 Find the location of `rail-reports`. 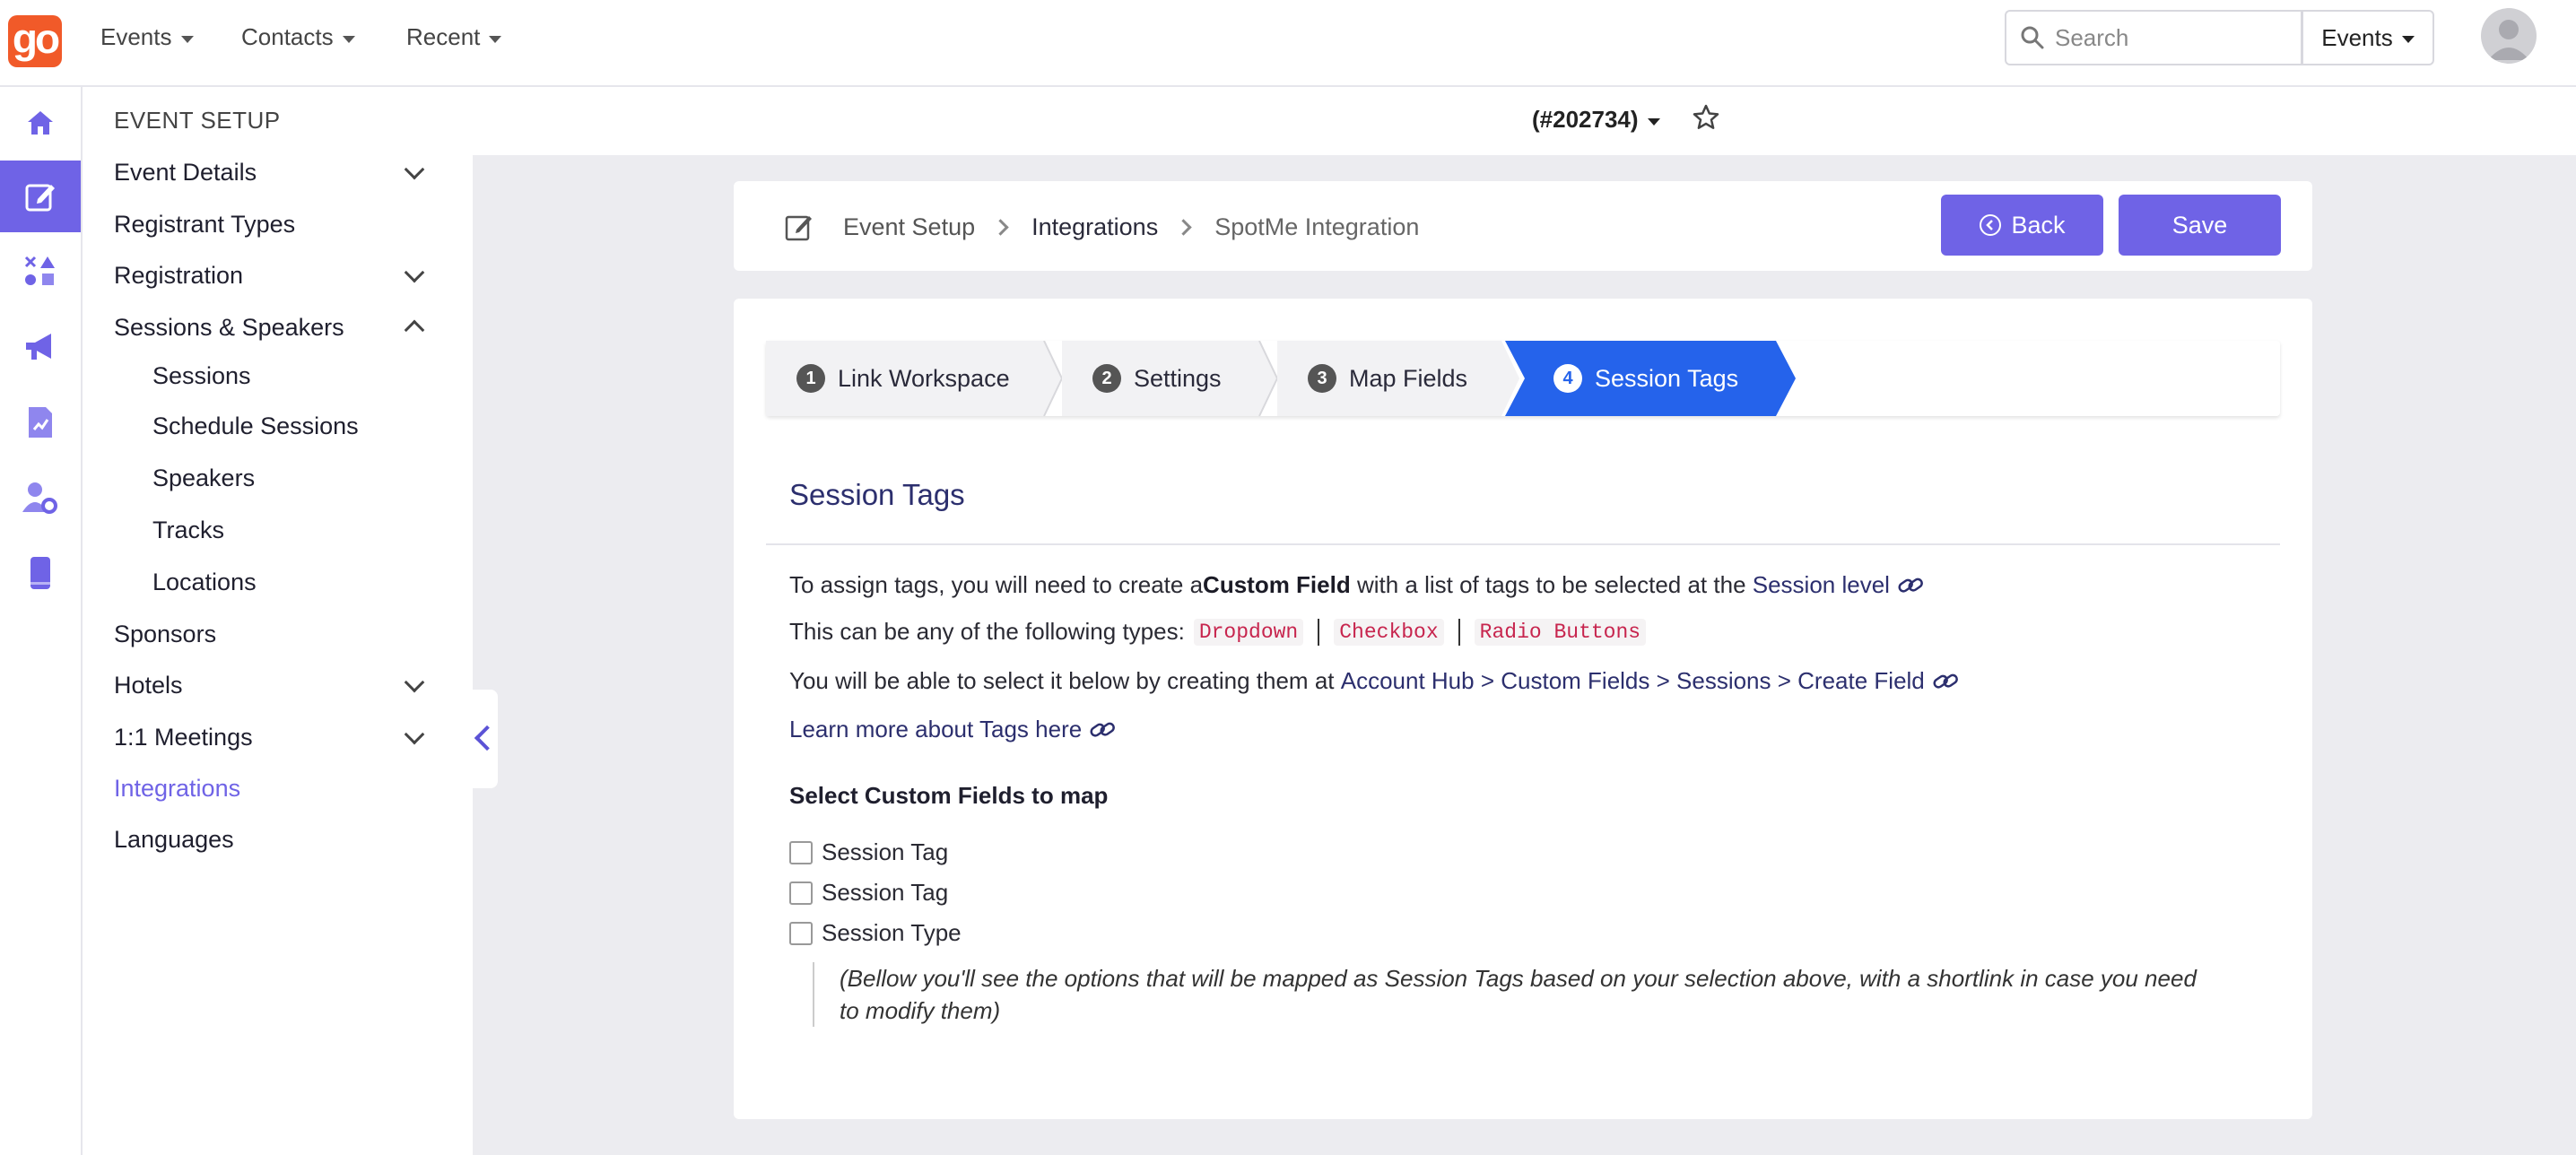

rail-reports is located at coordinates (40, 422).